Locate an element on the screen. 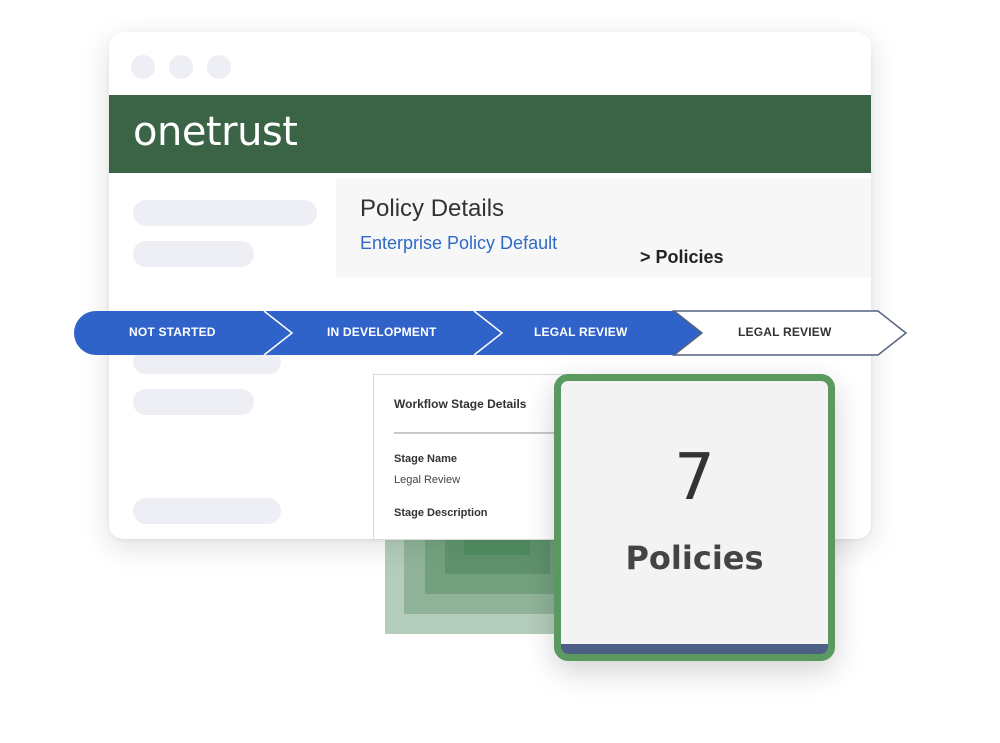 The image size is (1000, 743). policy-name-link: Enterprise Policy Default is located at coordinates (458, 243).